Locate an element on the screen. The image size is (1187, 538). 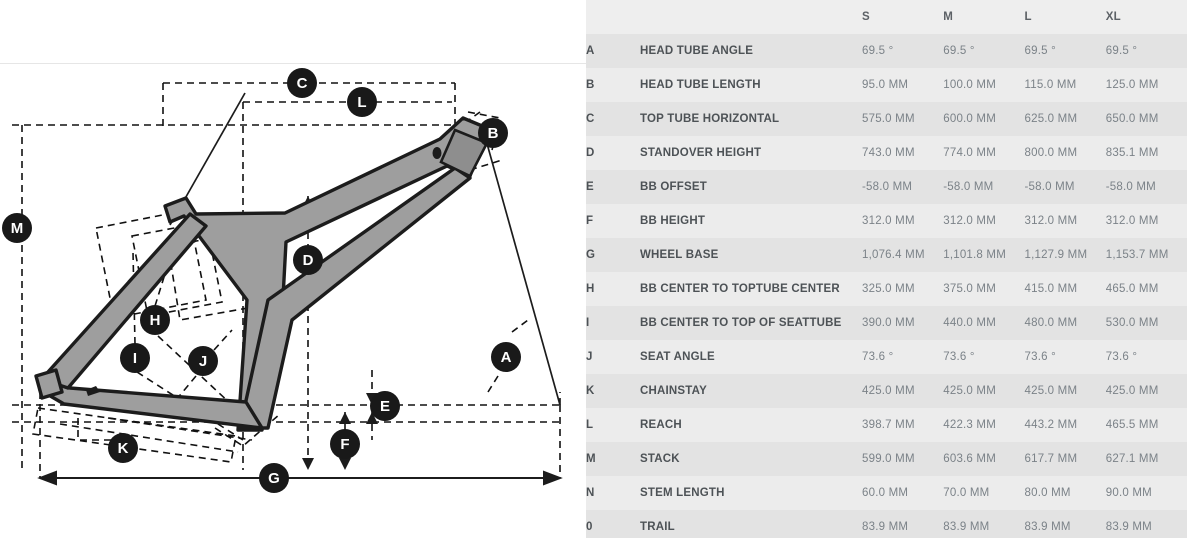
row-letter: 0 is located at coordinates (589, 527).